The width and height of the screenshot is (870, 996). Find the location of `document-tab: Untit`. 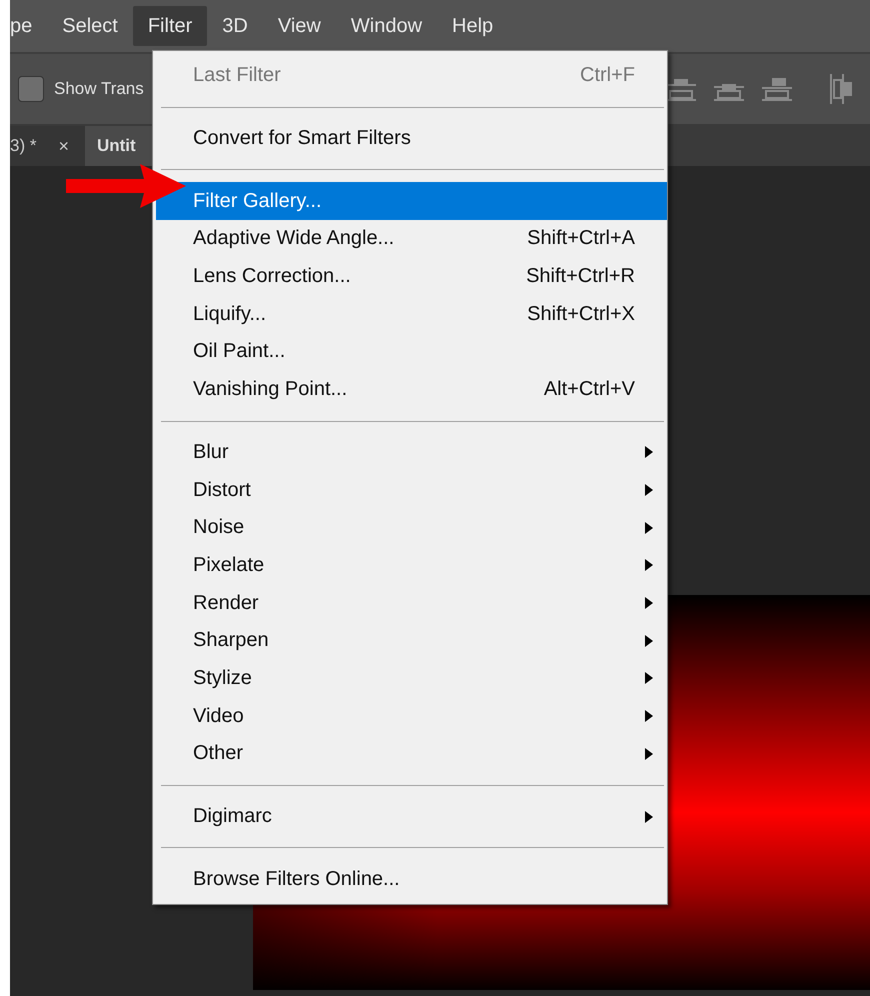

document-tab: Untit is located at coordinates (118, 146).